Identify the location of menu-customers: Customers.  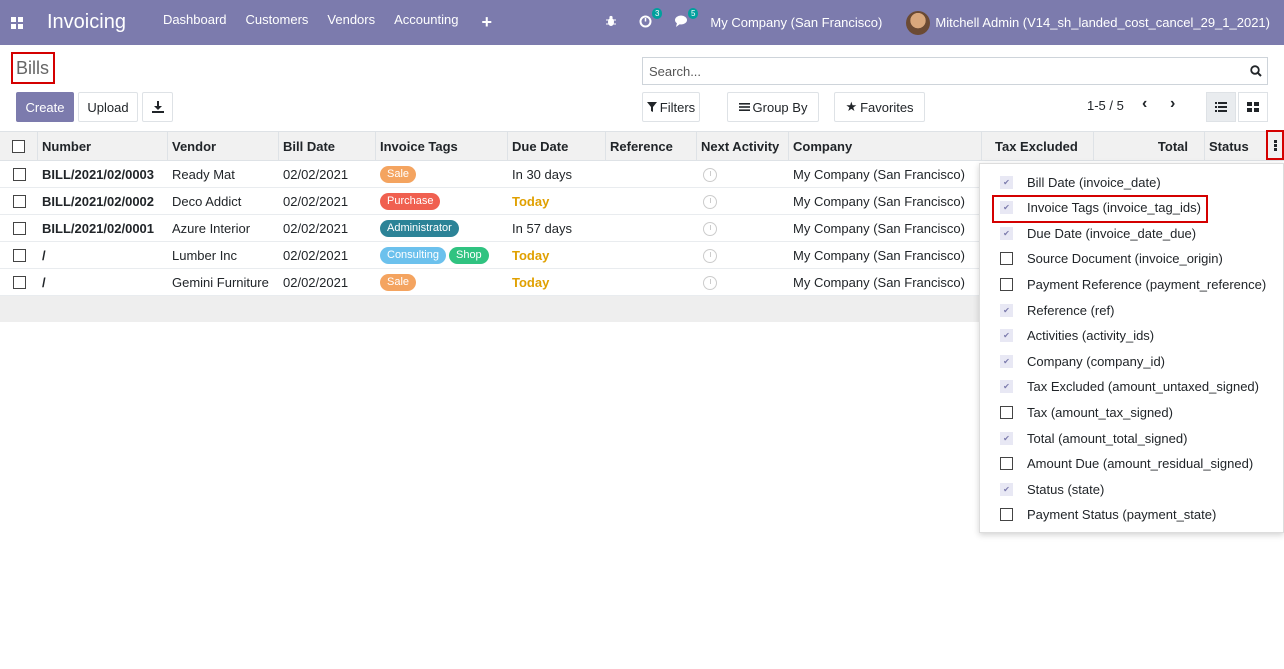
(277, 22).